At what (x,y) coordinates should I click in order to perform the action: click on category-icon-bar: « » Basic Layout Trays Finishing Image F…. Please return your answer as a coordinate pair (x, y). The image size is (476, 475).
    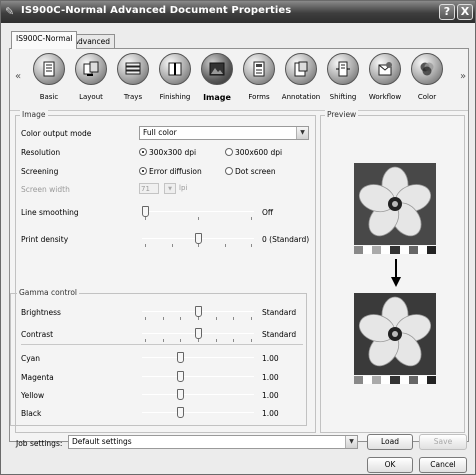
    Looking at the image, I should click on (239, 80).